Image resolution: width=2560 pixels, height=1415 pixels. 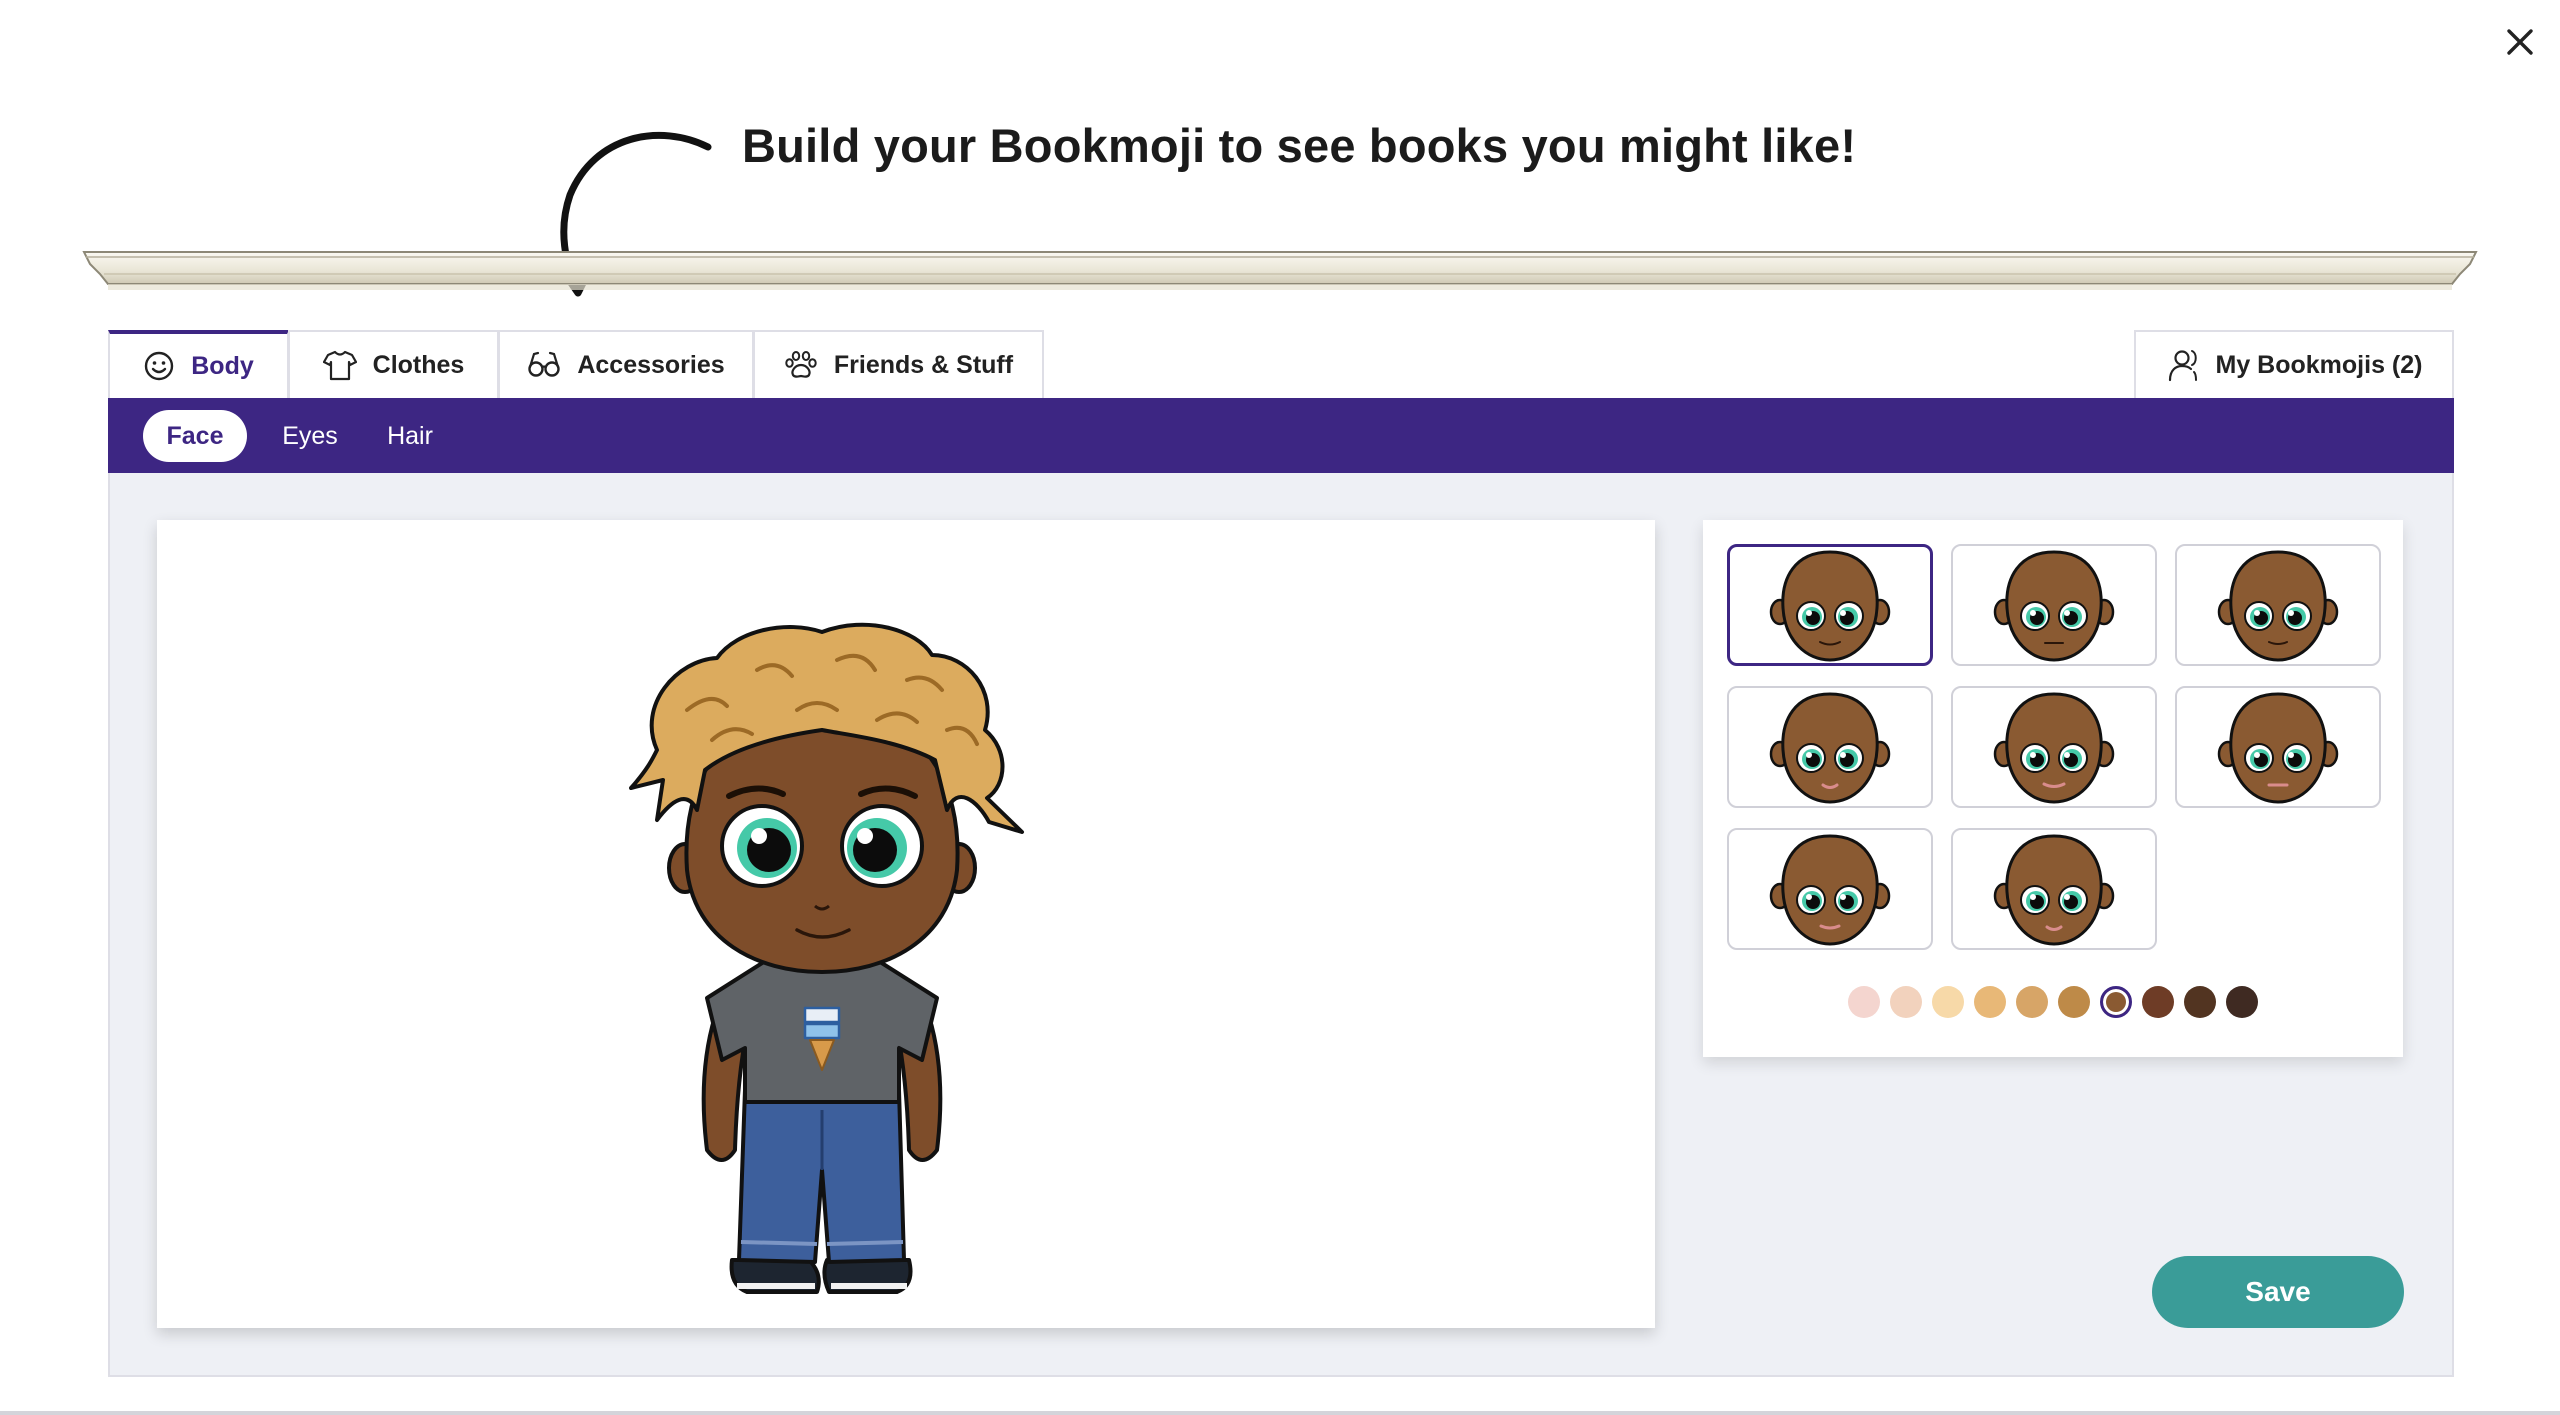 I want to click on tab-accessories: Accessories, so click(x=626, y=364).